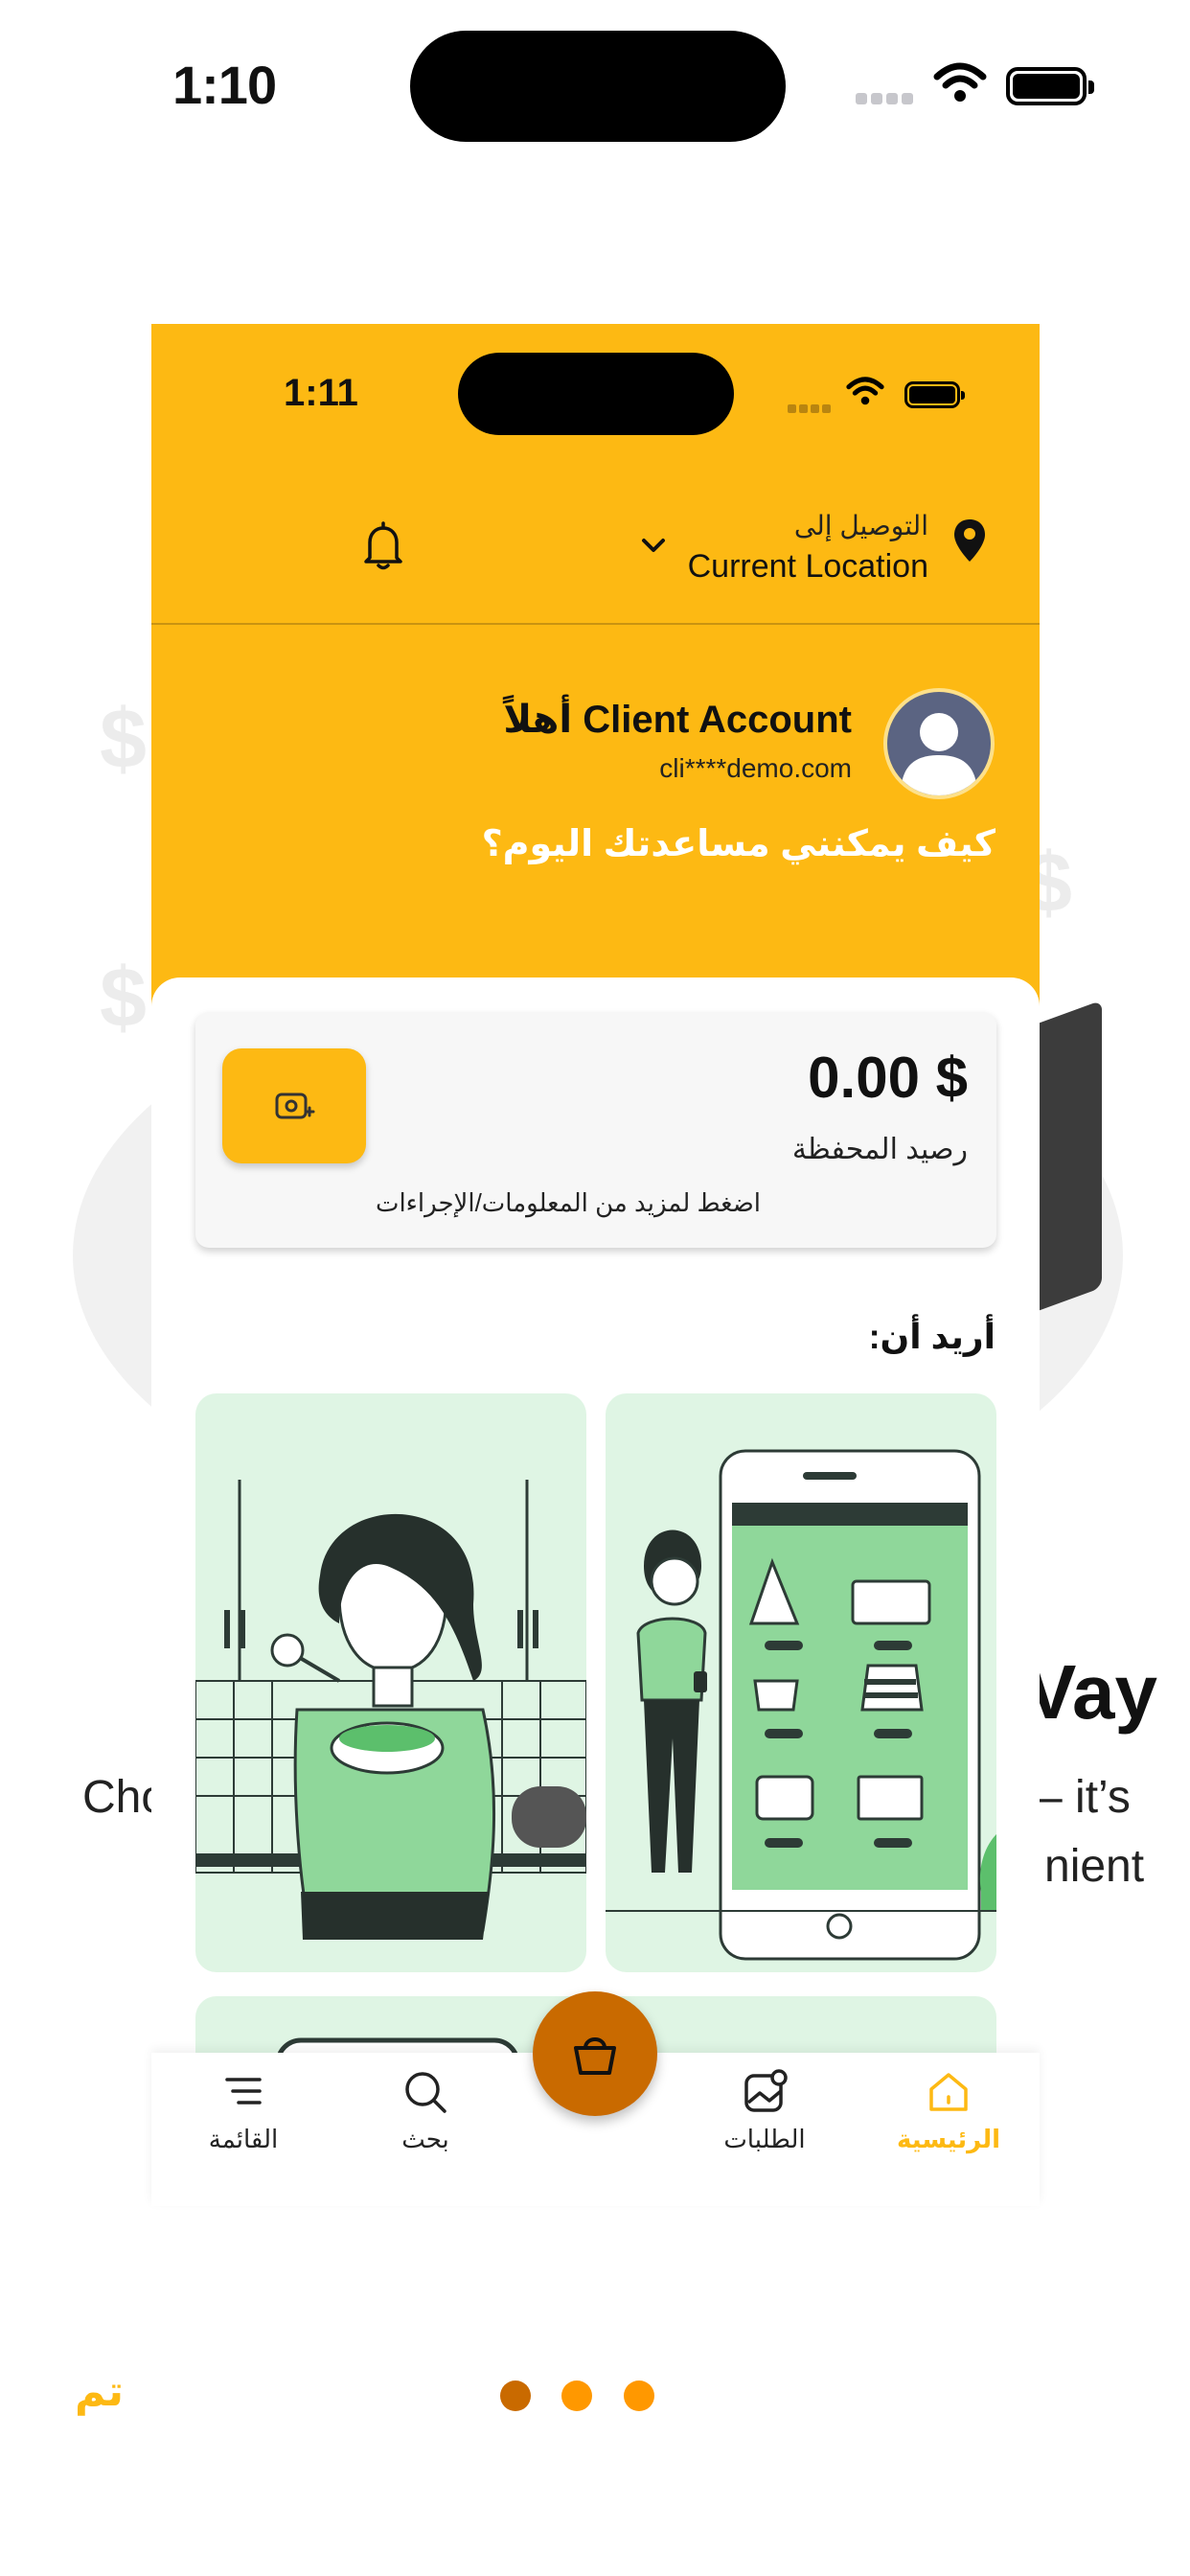 This screenshot has height=2576, width=1190. What do you see at coordinates (949, 2139) in the screenshot?
I see `tab-home-label: الرئيسية` at bounding box center [949, 2139].